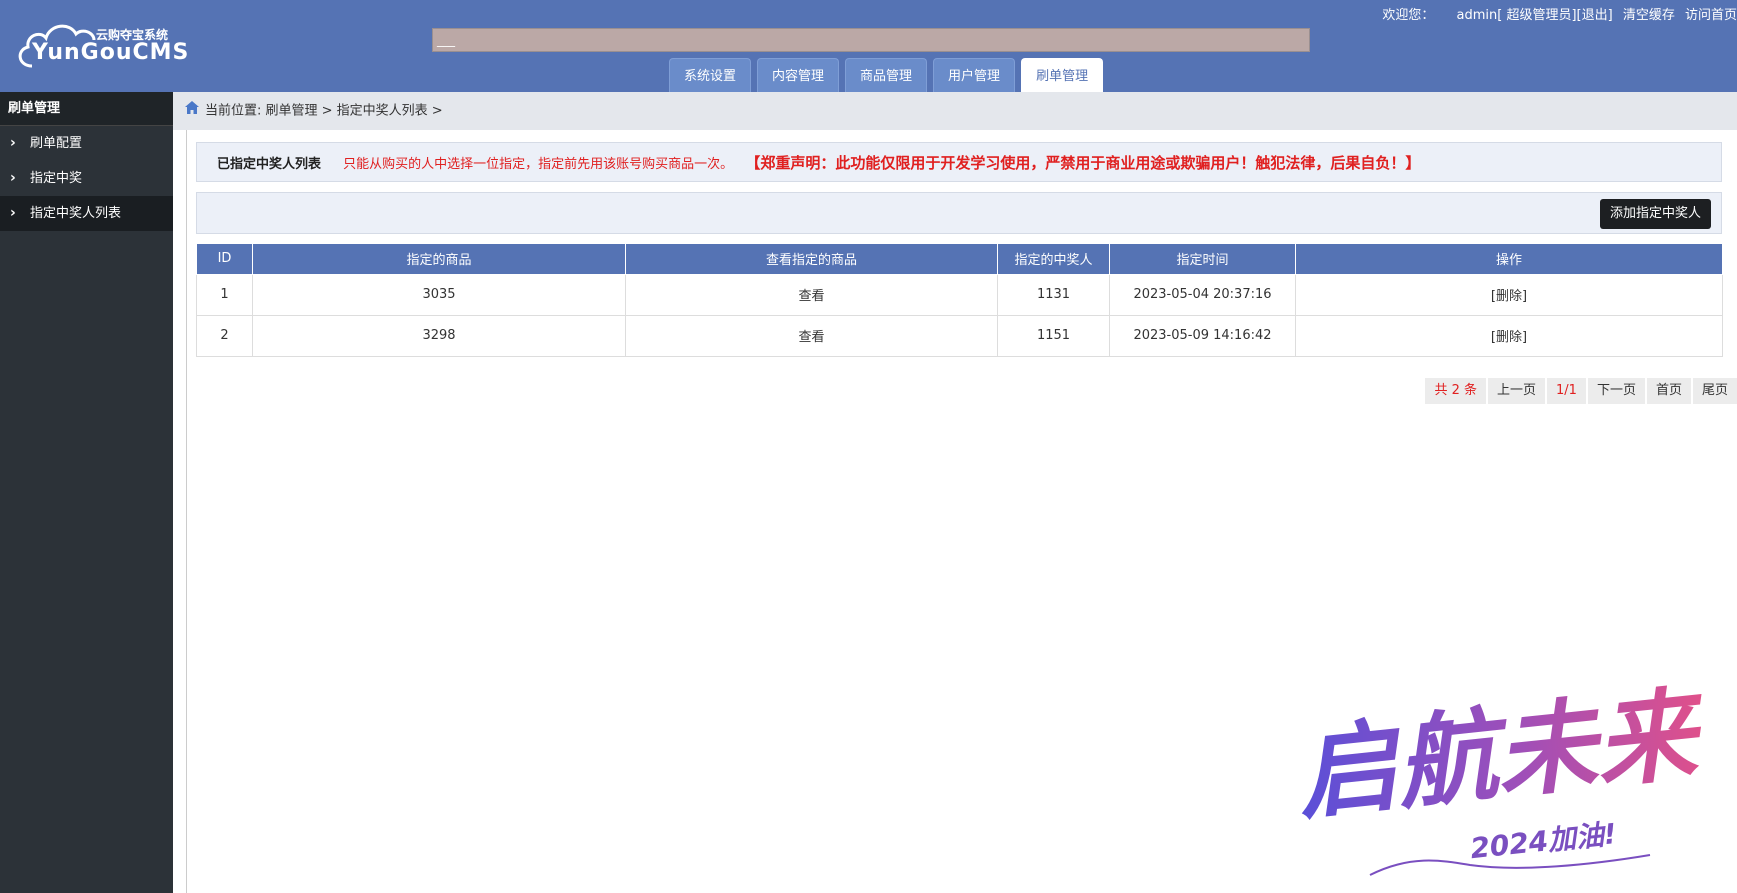 The height and width of the screenshot is (893, 1737). What do you see at coordinates (871, 40) in the screenshot?
I see `search-input: ___` at bounding box center [871, 40].